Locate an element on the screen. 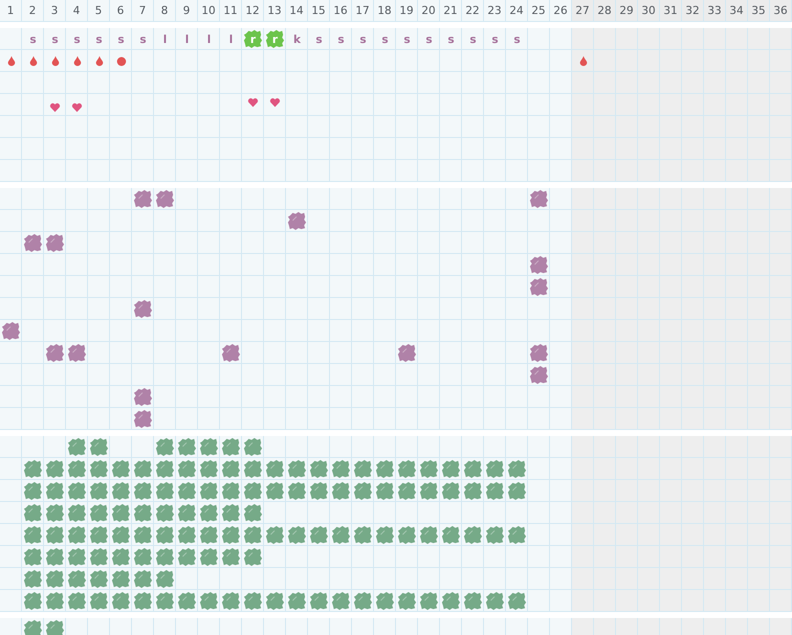  column-number: 28 is located at coordinates (605, 11).